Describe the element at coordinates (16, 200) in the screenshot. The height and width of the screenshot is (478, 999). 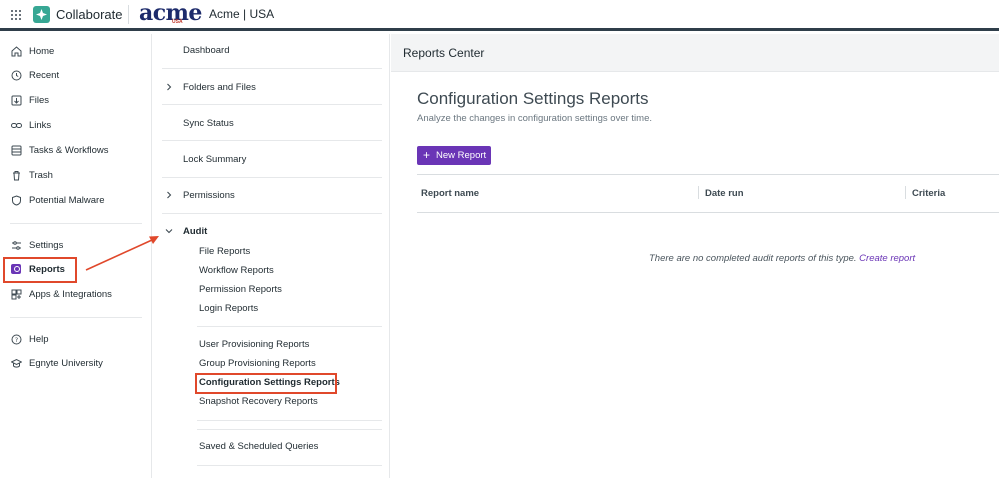
I see `shield-icon` at that location.